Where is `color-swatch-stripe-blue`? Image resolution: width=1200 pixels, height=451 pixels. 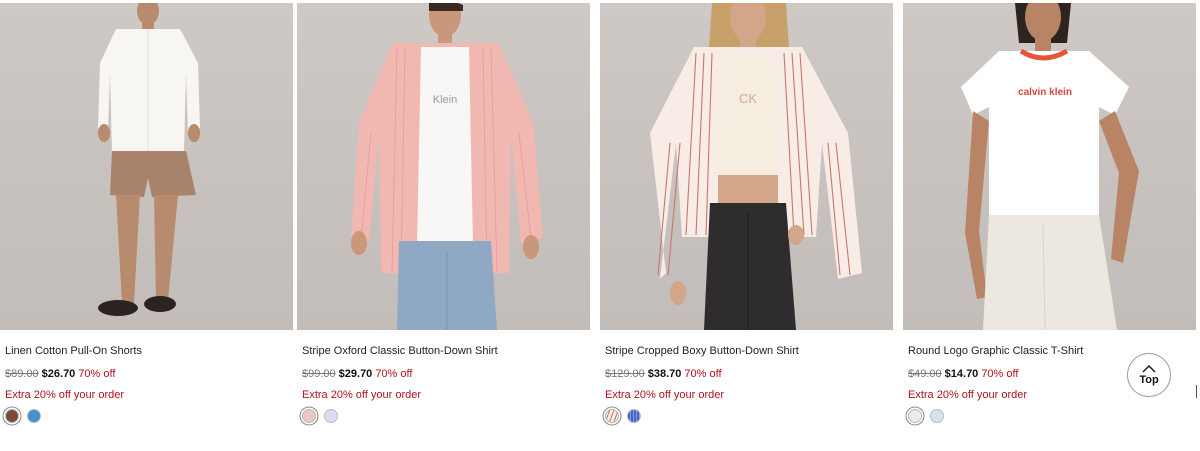
color-swatch-stripe-blue is located at coordinates (634, 416).